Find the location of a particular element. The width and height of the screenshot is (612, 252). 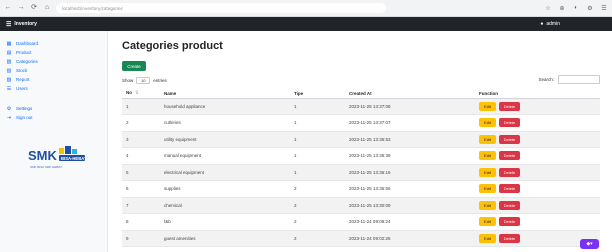

logo-tagline: SMK BISA SMK HEBAT is located at coordinates (46, 167).